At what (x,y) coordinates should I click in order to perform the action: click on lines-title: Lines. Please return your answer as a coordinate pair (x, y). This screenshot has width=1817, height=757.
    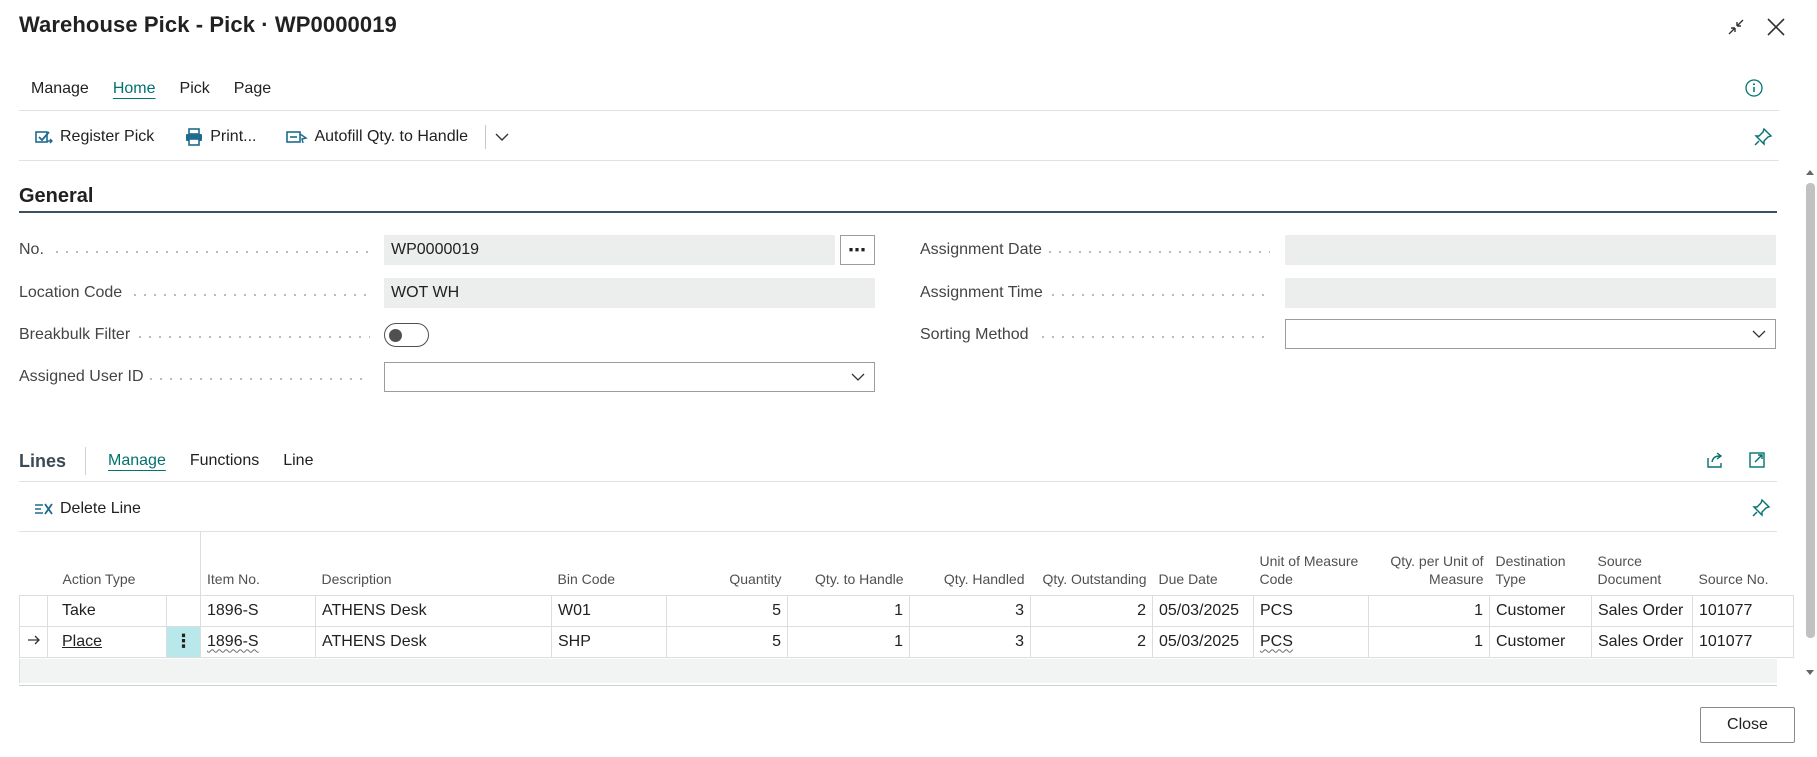
    Looking at the image, I should click on (43, 460).